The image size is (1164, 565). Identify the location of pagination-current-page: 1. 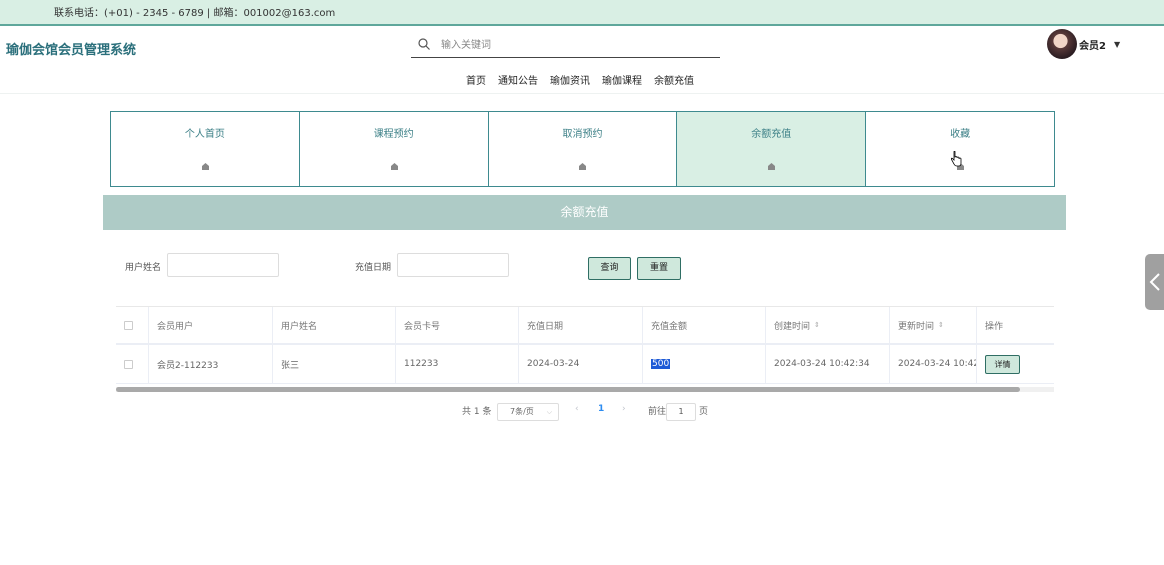
(601, 409).